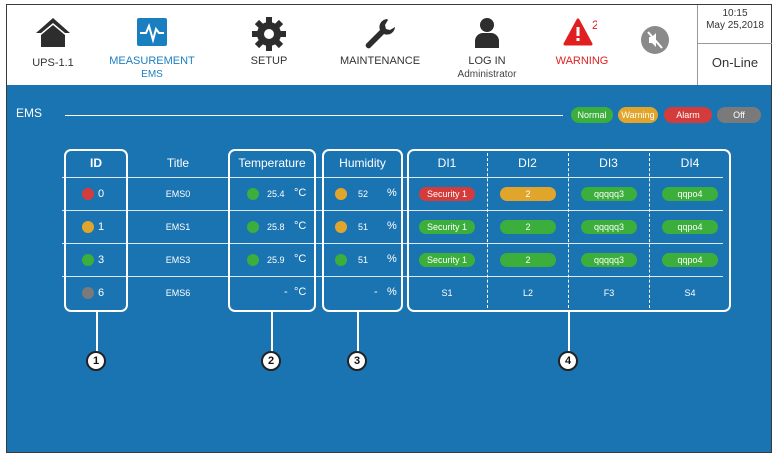 Image resolution: width=777 pixels, height=457 pixels. I want to click on row-title: EMS3, so click(178, 260).